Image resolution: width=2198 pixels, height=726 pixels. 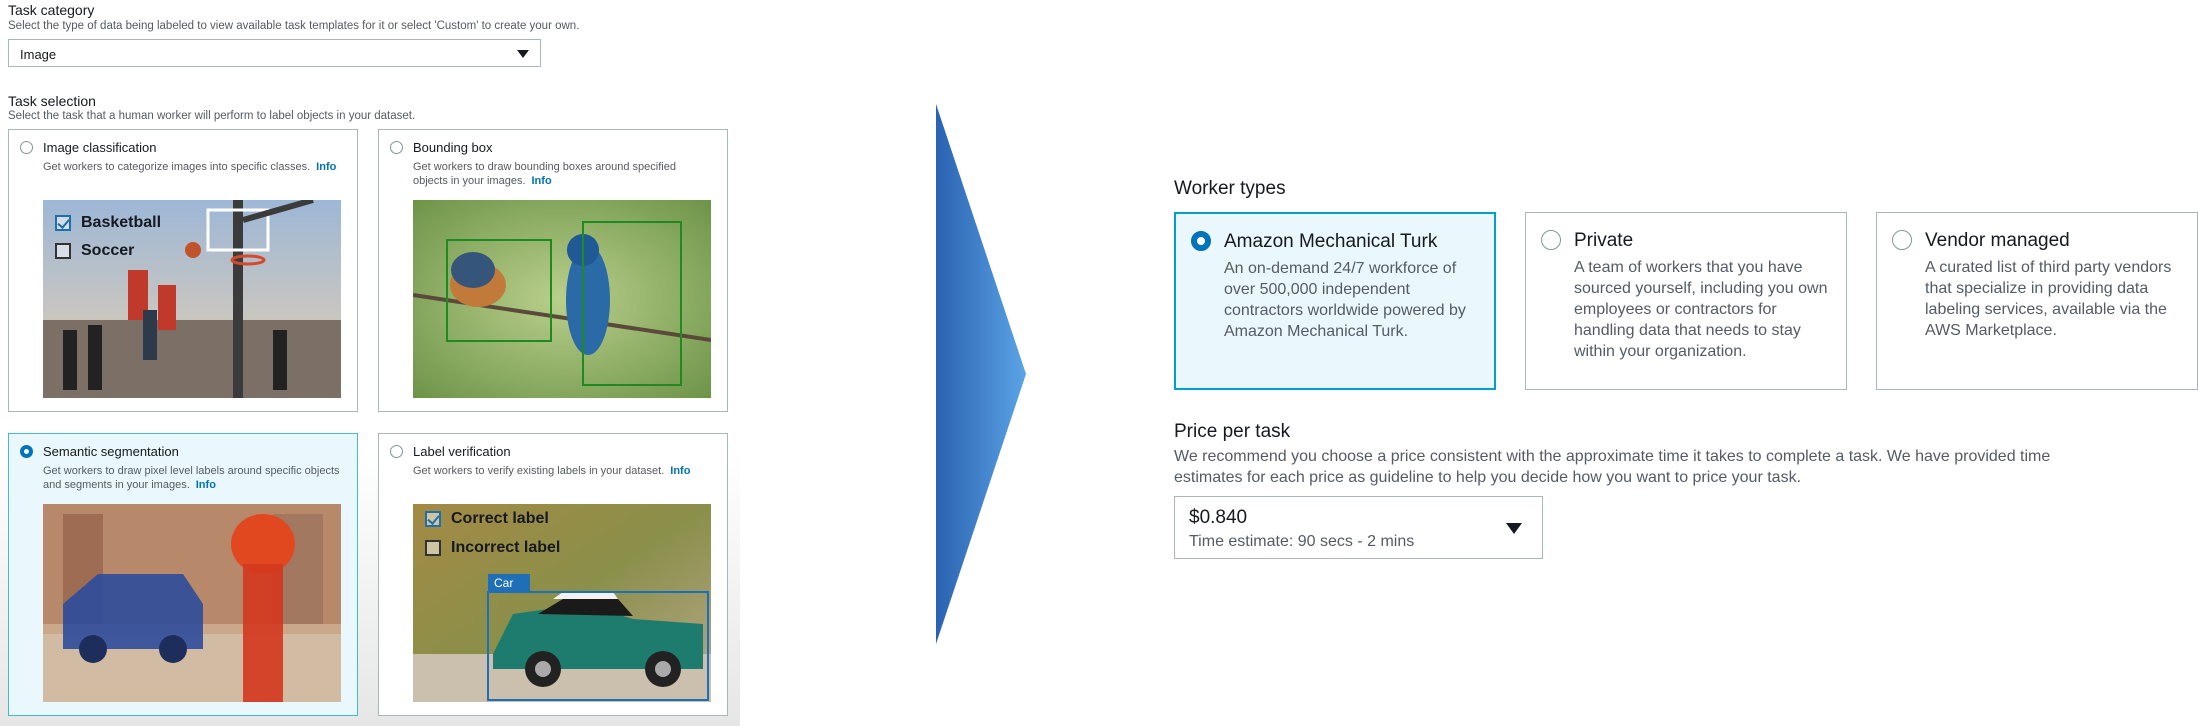 What do you see at coordinates (562, 603) in the screenshot?
I see `car-verification-image: Car Correct label Incorrect label` at bounding box center [562, 603].